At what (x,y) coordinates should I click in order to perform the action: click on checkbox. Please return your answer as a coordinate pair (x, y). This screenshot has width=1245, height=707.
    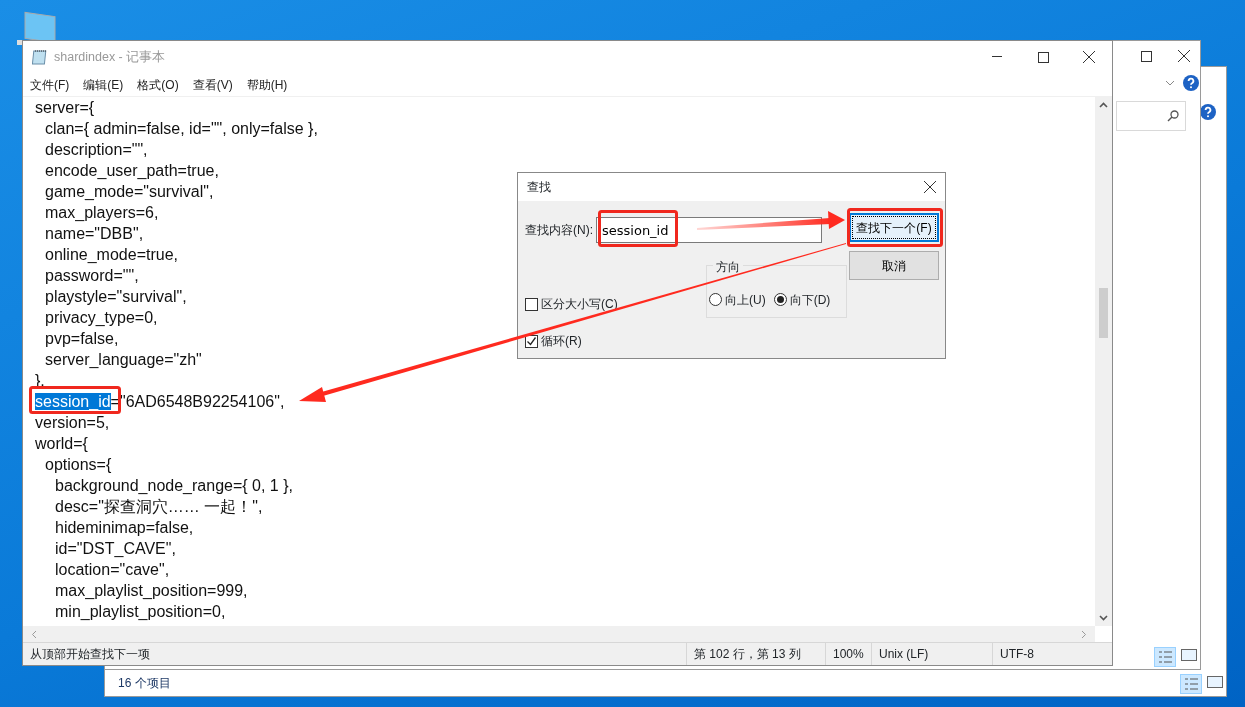
    Looking at the image, I should click on (531, 304).